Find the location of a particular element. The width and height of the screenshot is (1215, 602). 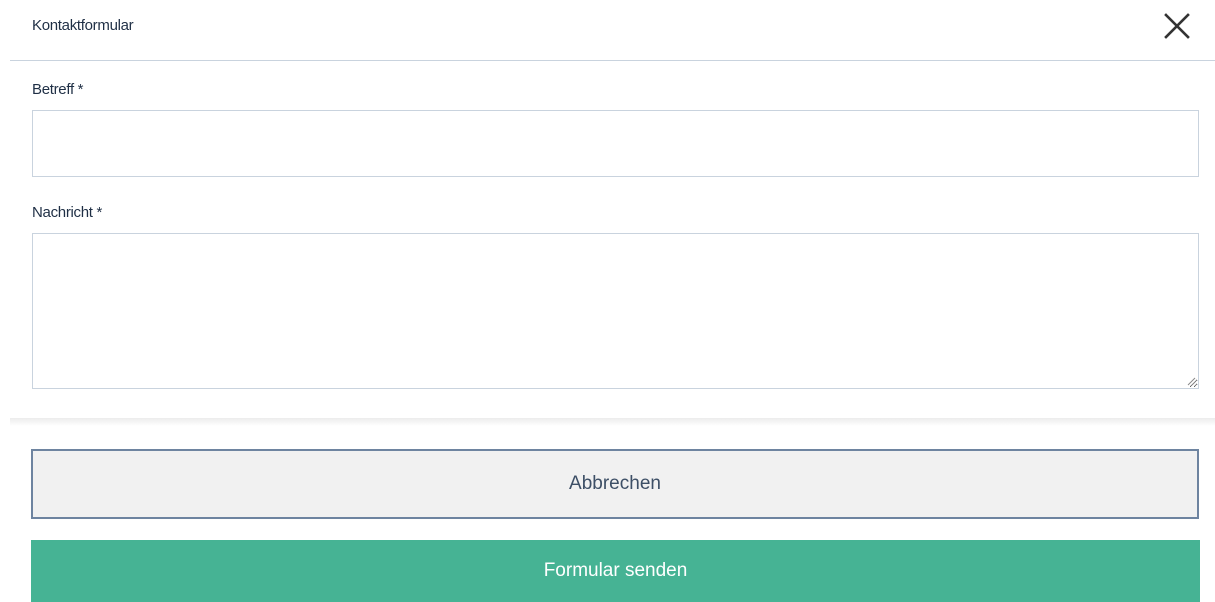

footer-divider is located at coordinates (612, 422).